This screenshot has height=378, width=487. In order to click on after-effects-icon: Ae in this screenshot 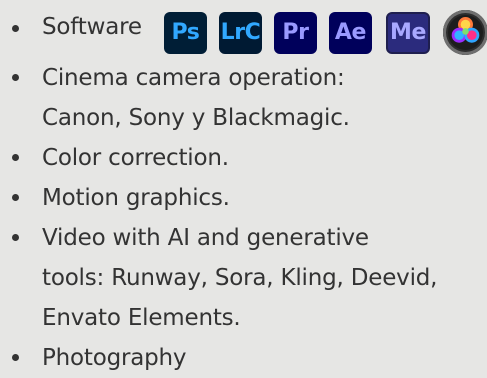, I will do `click(350, 33)`.